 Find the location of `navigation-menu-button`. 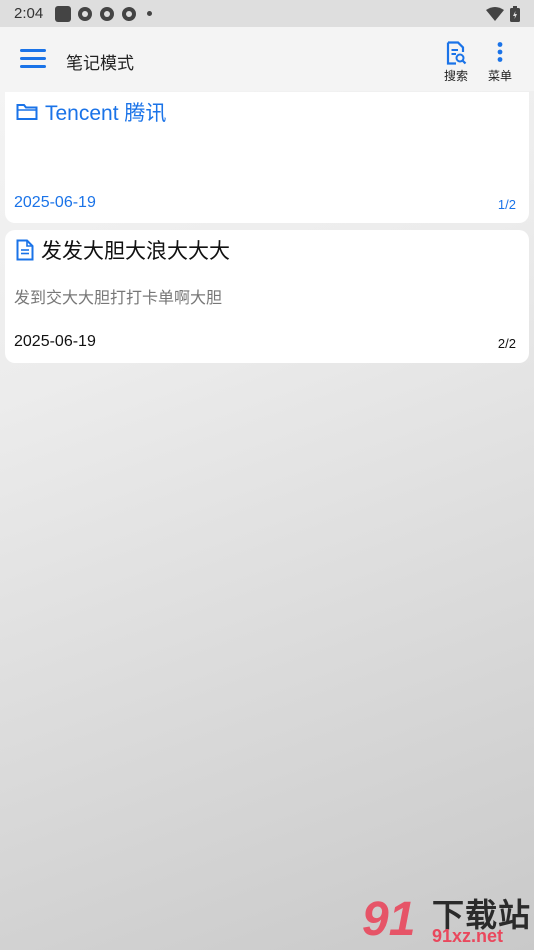

navigation-menu-button is located at coordinates (33, 59).